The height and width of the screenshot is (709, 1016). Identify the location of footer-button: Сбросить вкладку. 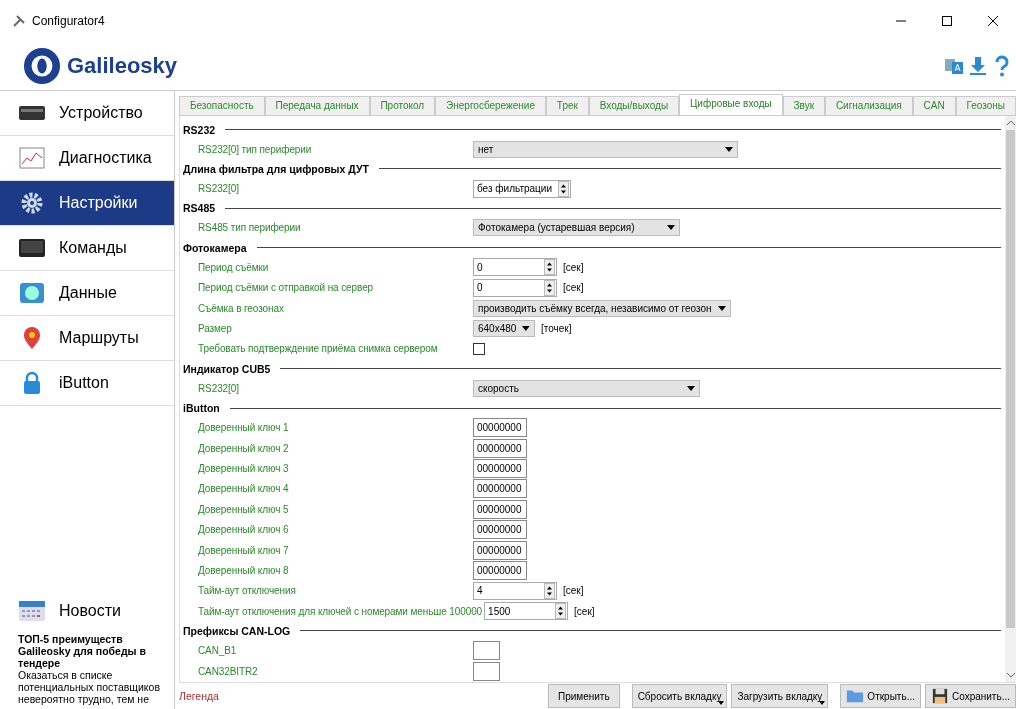
(679, 696).